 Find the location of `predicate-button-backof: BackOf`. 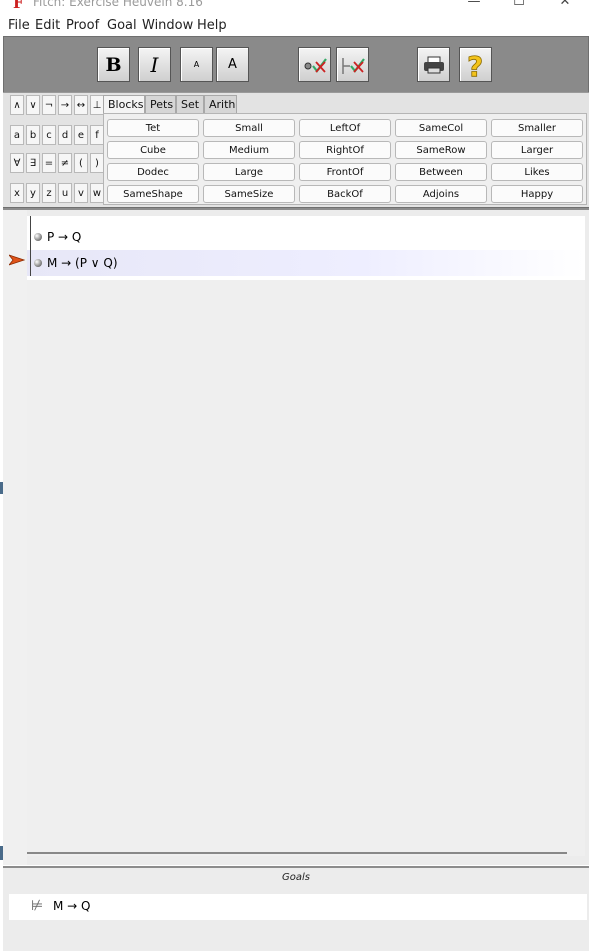

predicate-button-backof: BackOf is located at coordinates (345, 194).